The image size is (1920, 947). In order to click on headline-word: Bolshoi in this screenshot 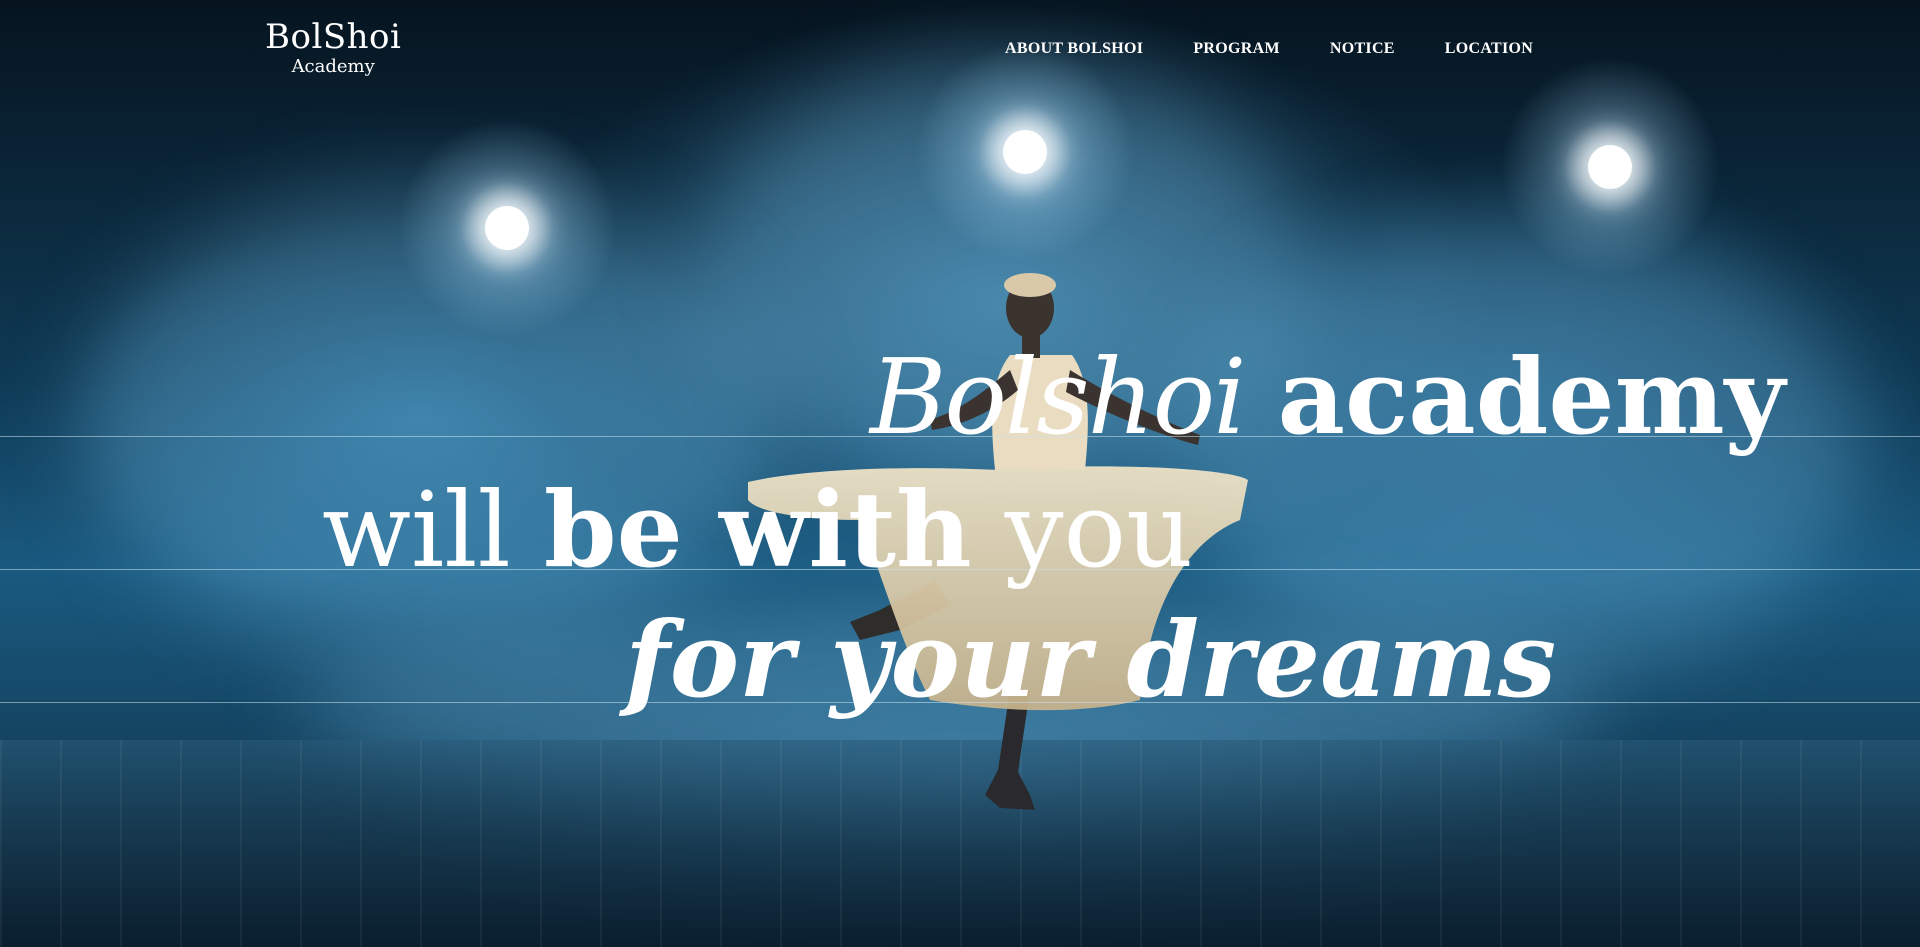, I will do `click(1058, 397)`.